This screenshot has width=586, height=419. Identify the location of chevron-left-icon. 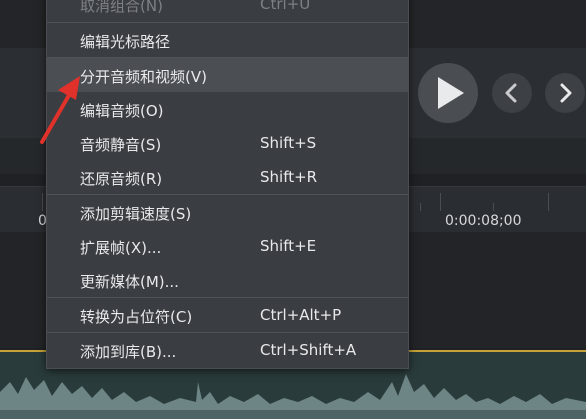
(511, 93).